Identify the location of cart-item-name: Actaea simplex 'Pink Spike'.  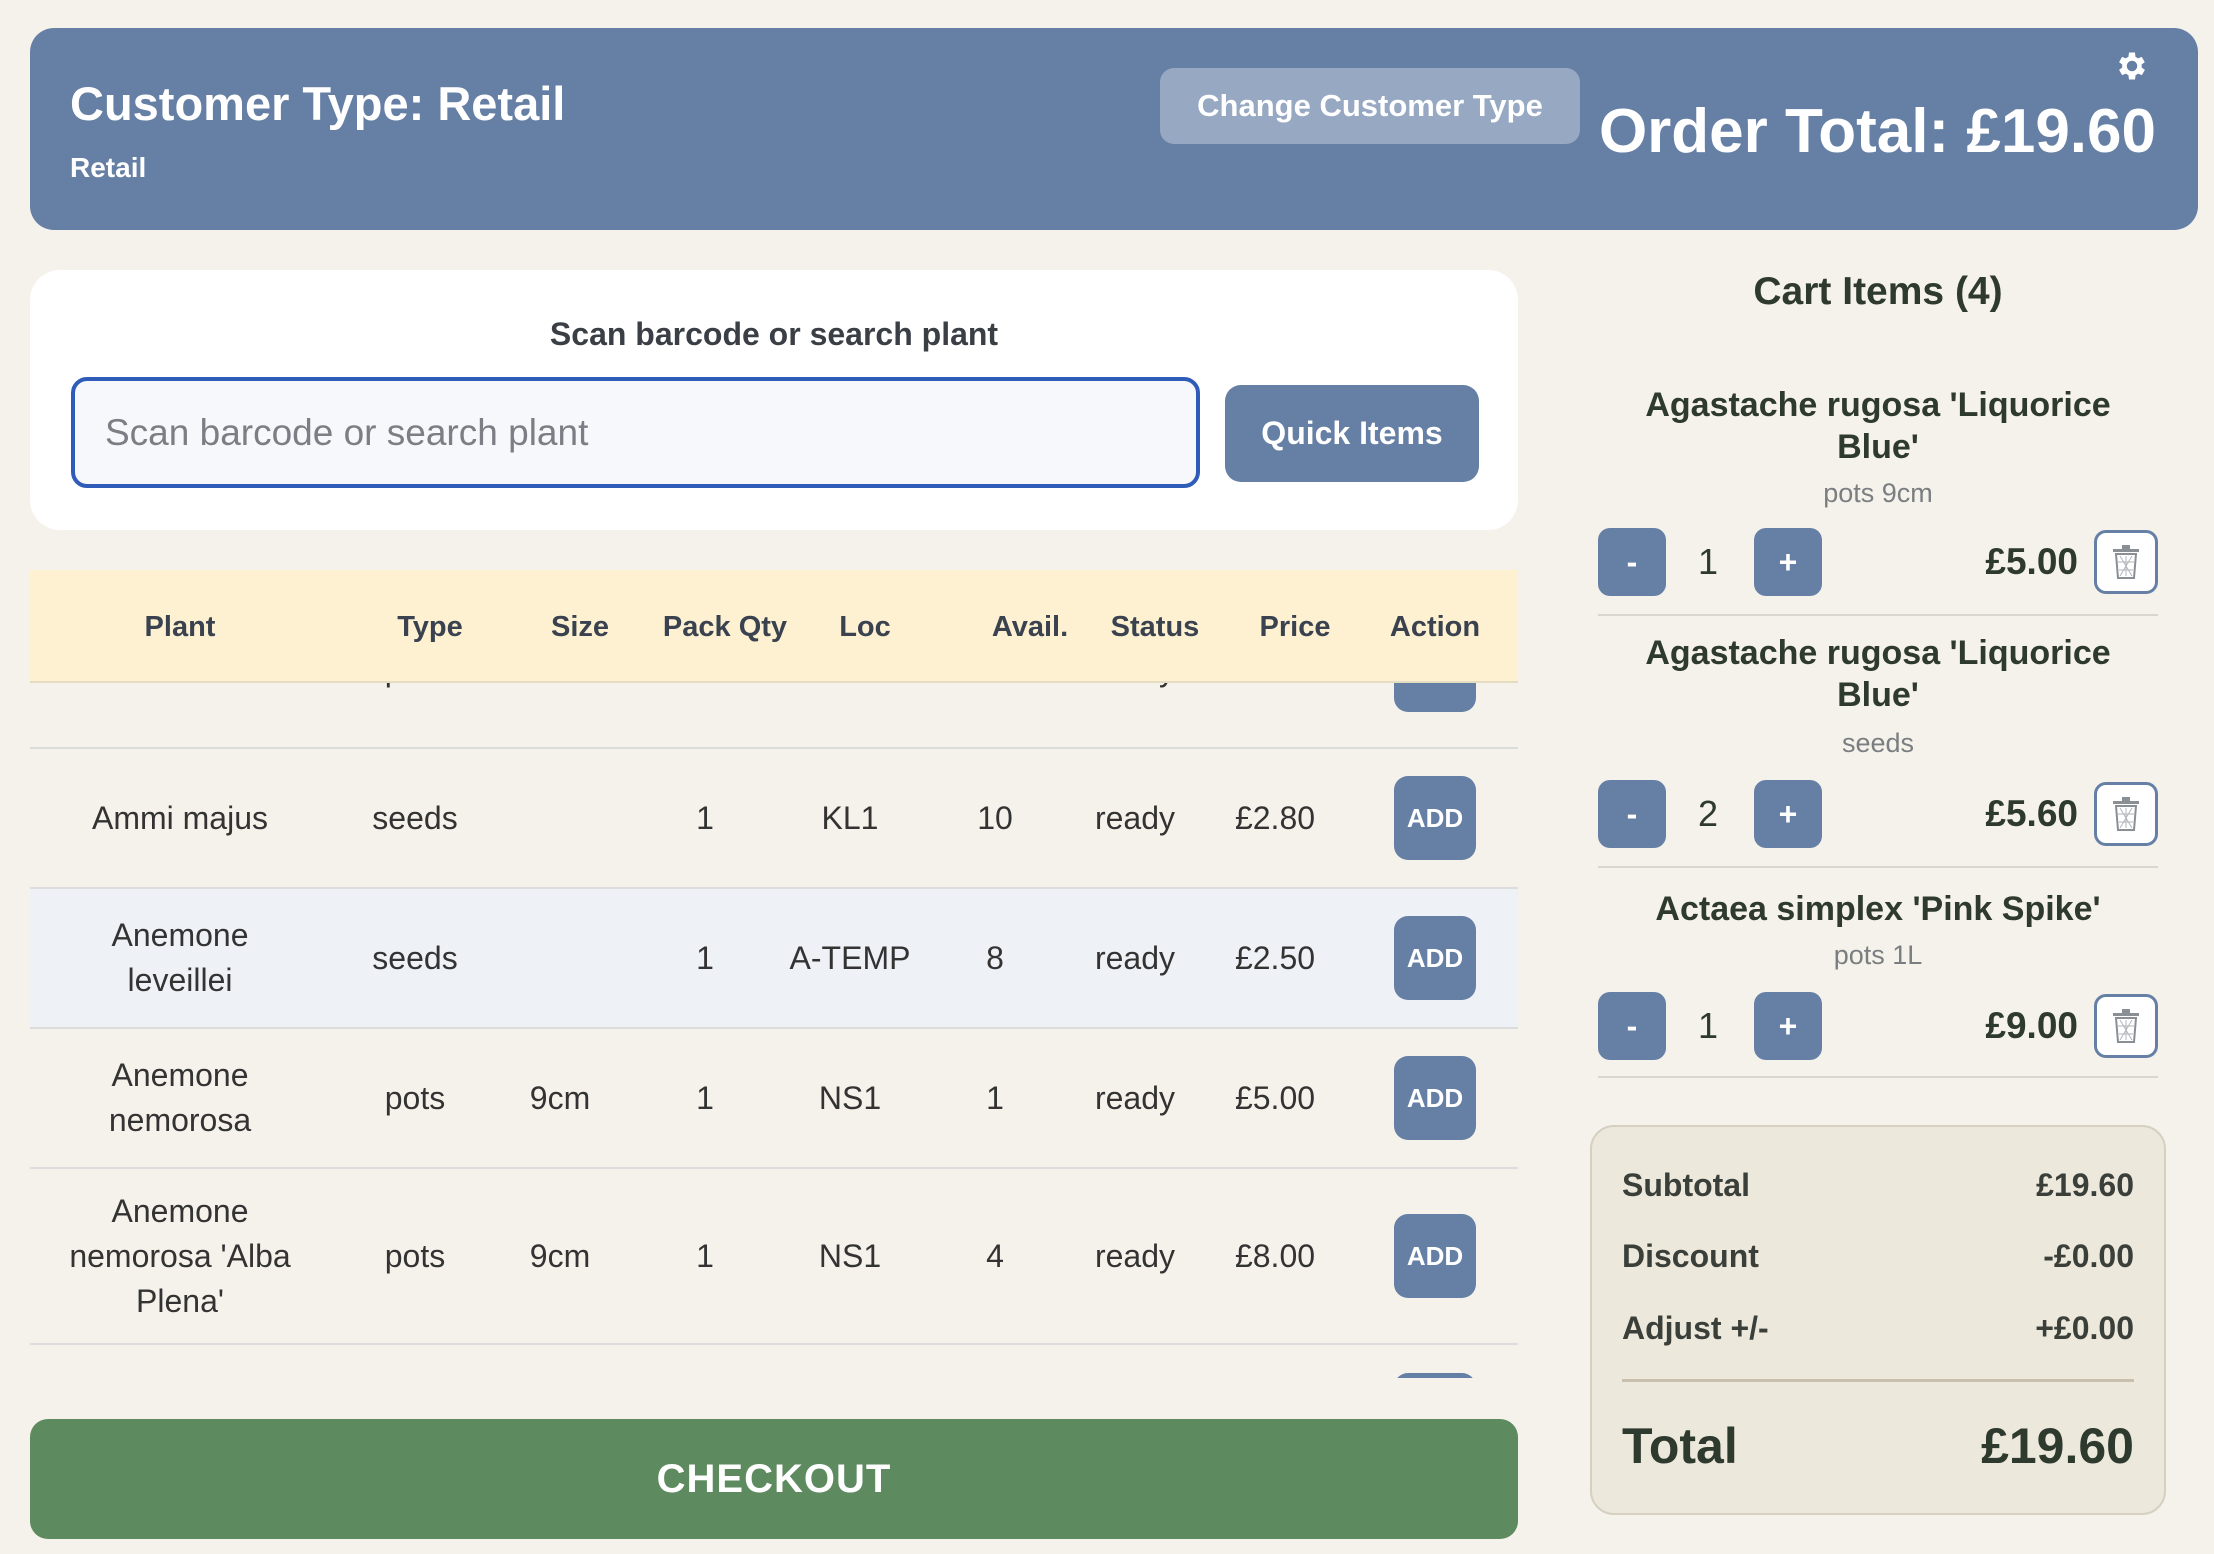
(1878, 909).